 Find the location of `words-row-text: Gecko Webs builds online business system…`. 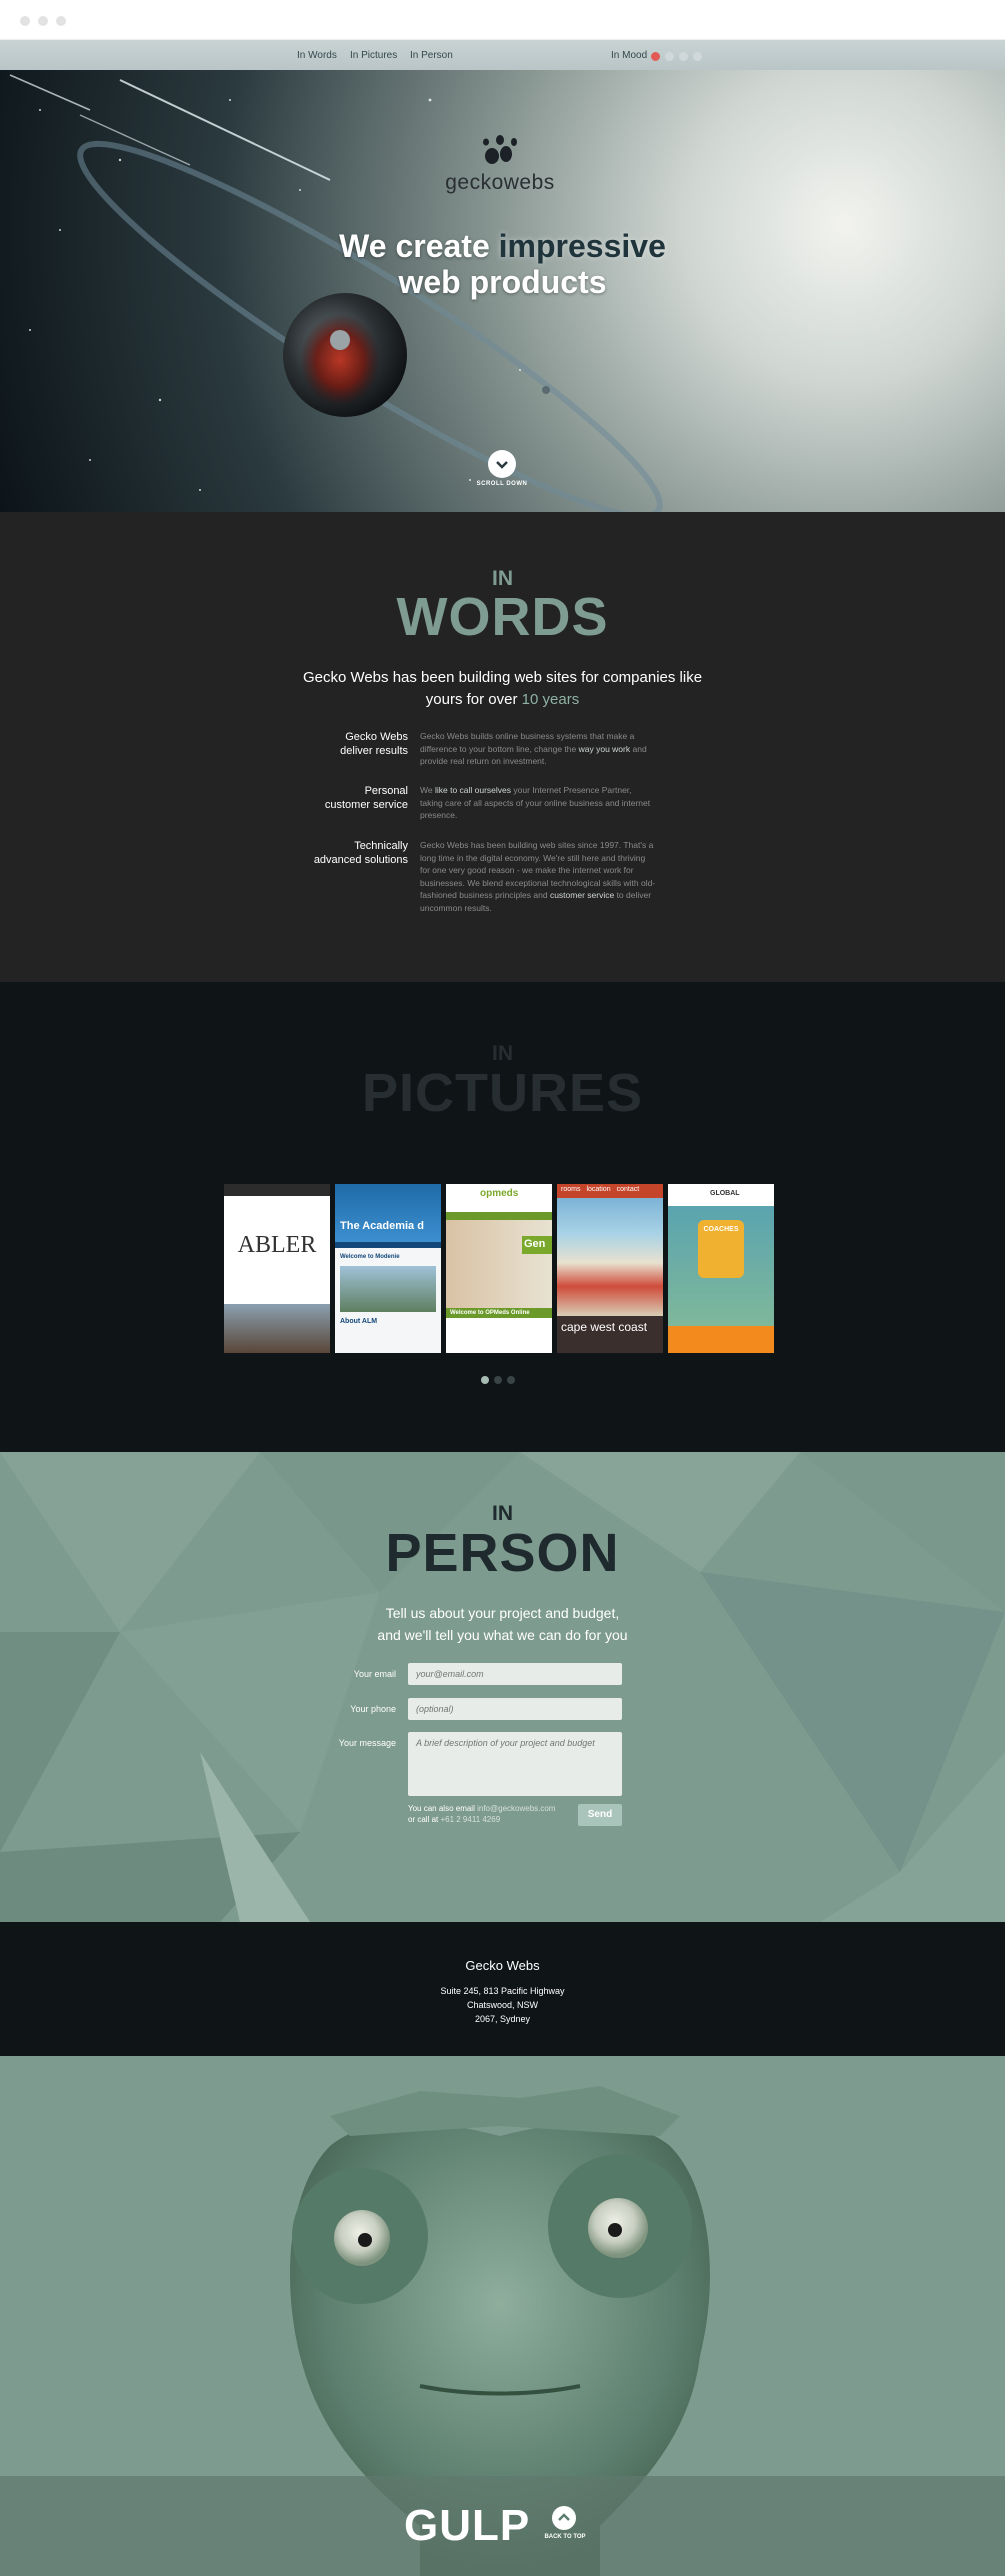

words-row-text: Gecko Webs builds online business system… is located at coordinates (538, 749).